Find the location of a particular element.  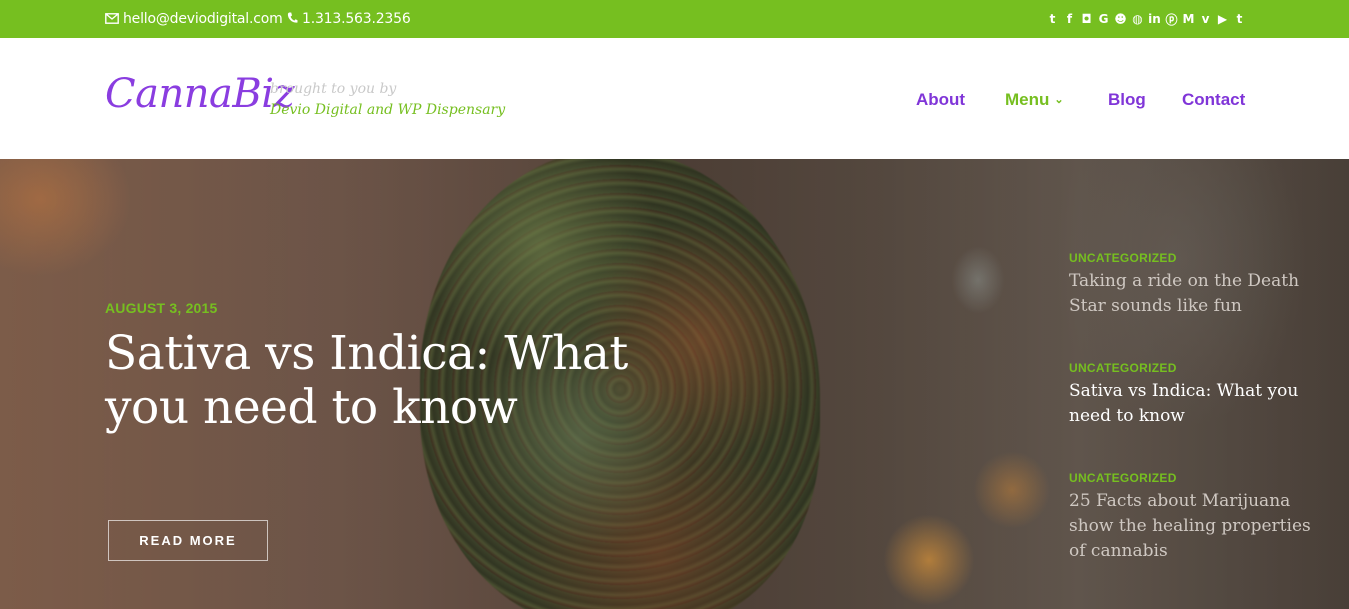

linkedin-icon: in is located at coordinates (1154, 19).